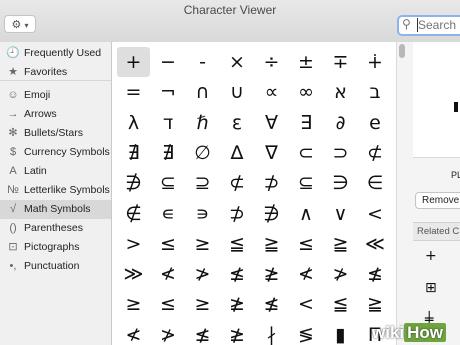  I want to click on search-field: ⚲, so click(428, 25).